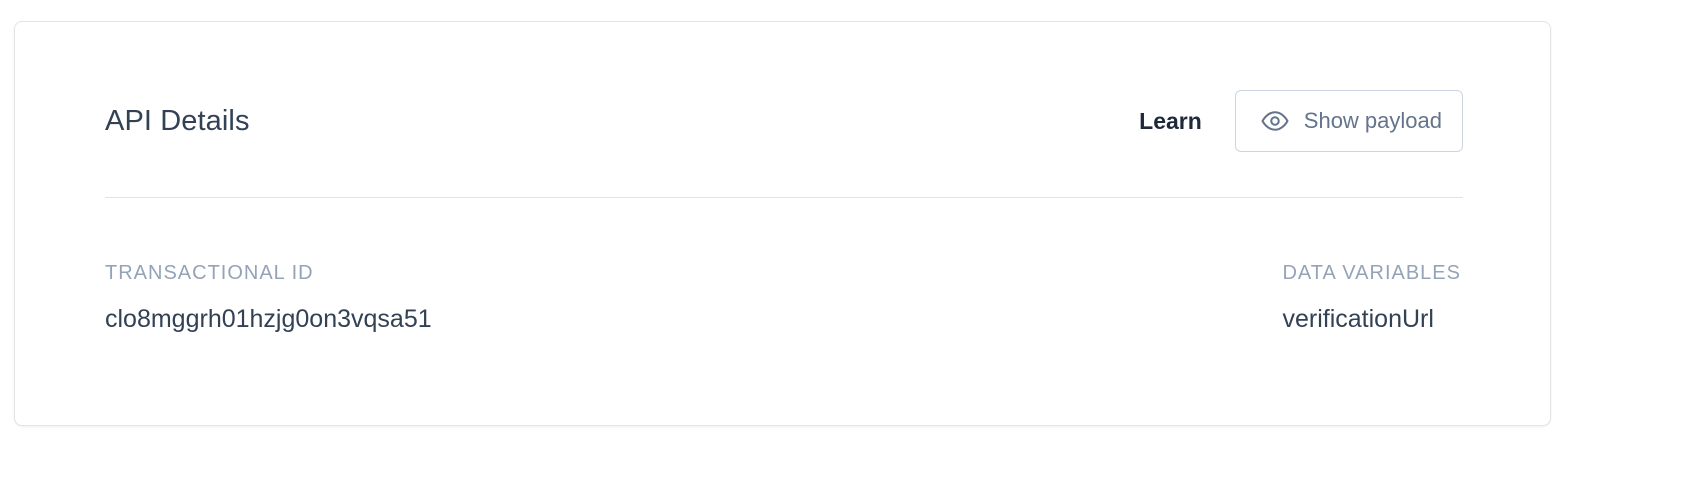 This screenshot has height=492, width=1694. What do you see at coordinates (784, 121) in the screenshot?
I see `card-header: API Details Learn Show payload` at bounding box center [784, 121].